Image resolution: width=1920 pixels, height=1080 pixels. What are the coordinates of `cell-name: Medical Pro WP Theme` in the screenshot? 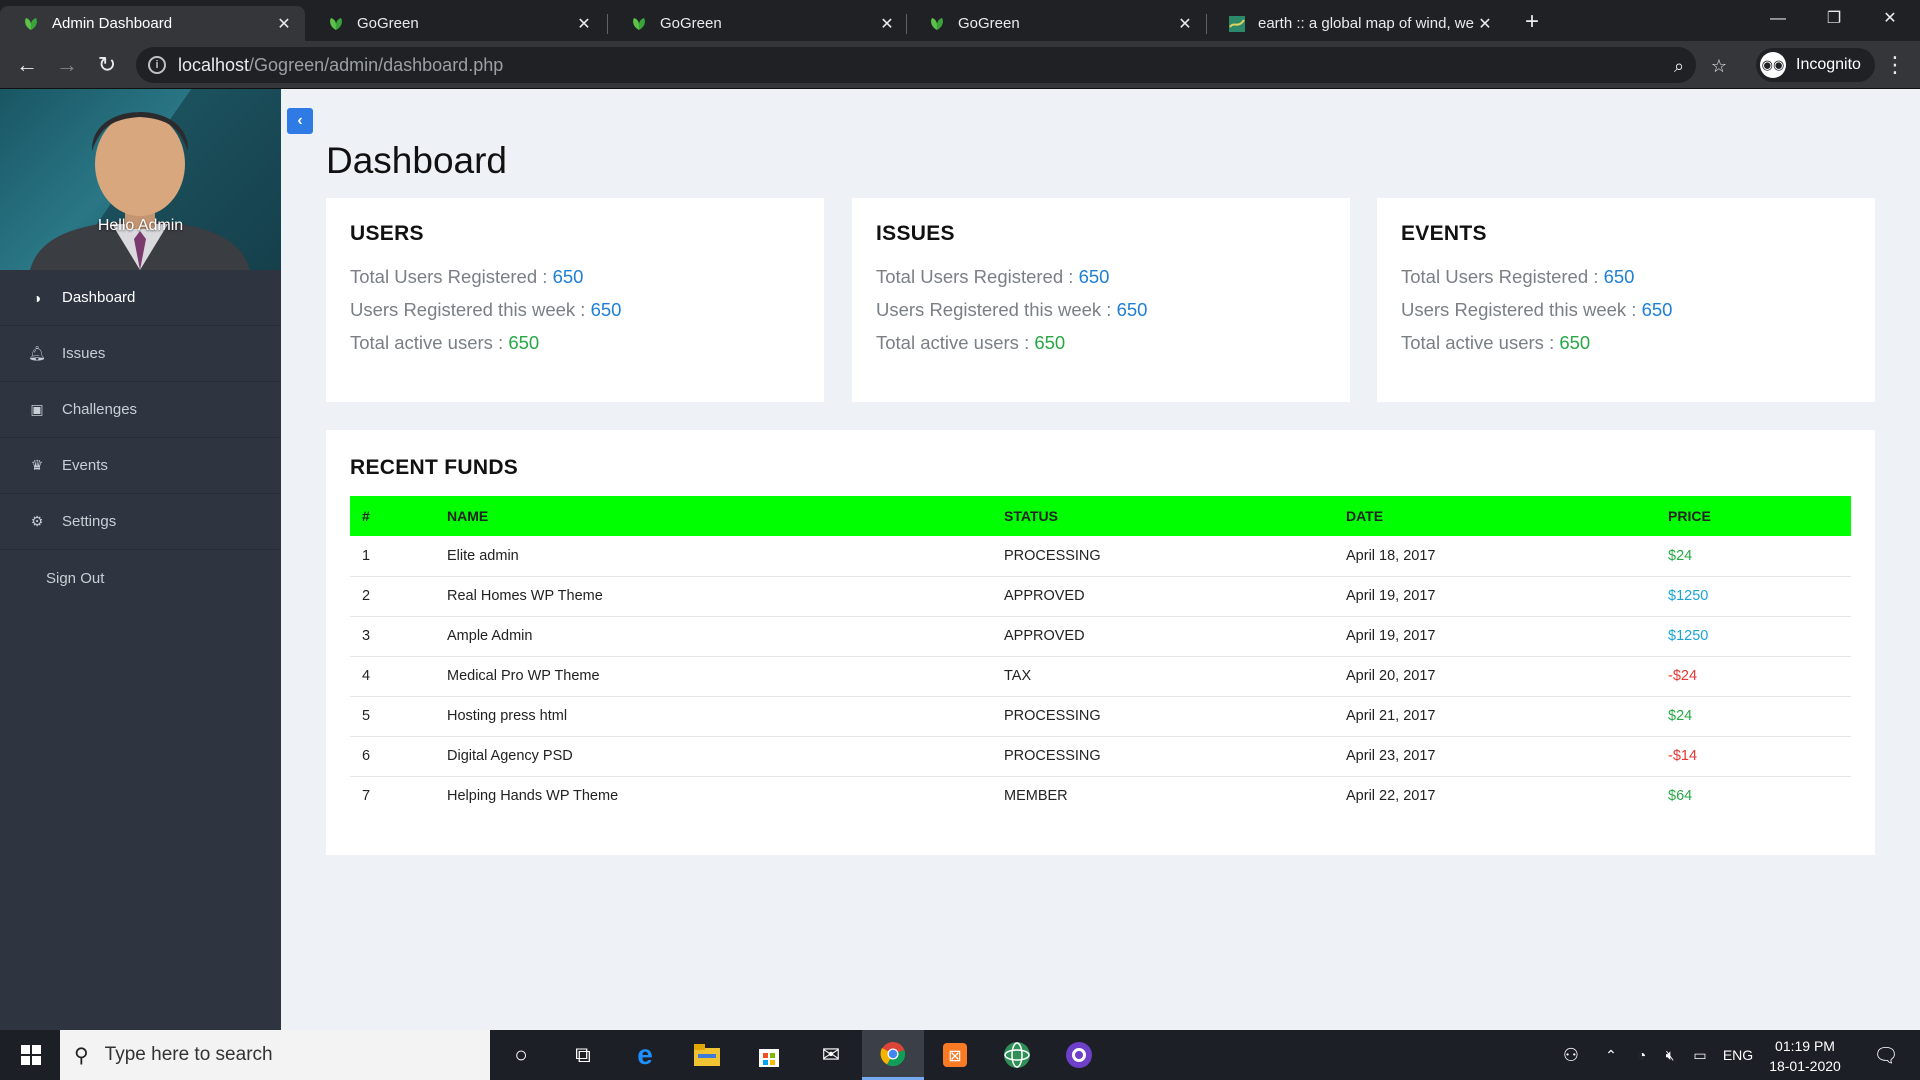 It's located at (725, 676).